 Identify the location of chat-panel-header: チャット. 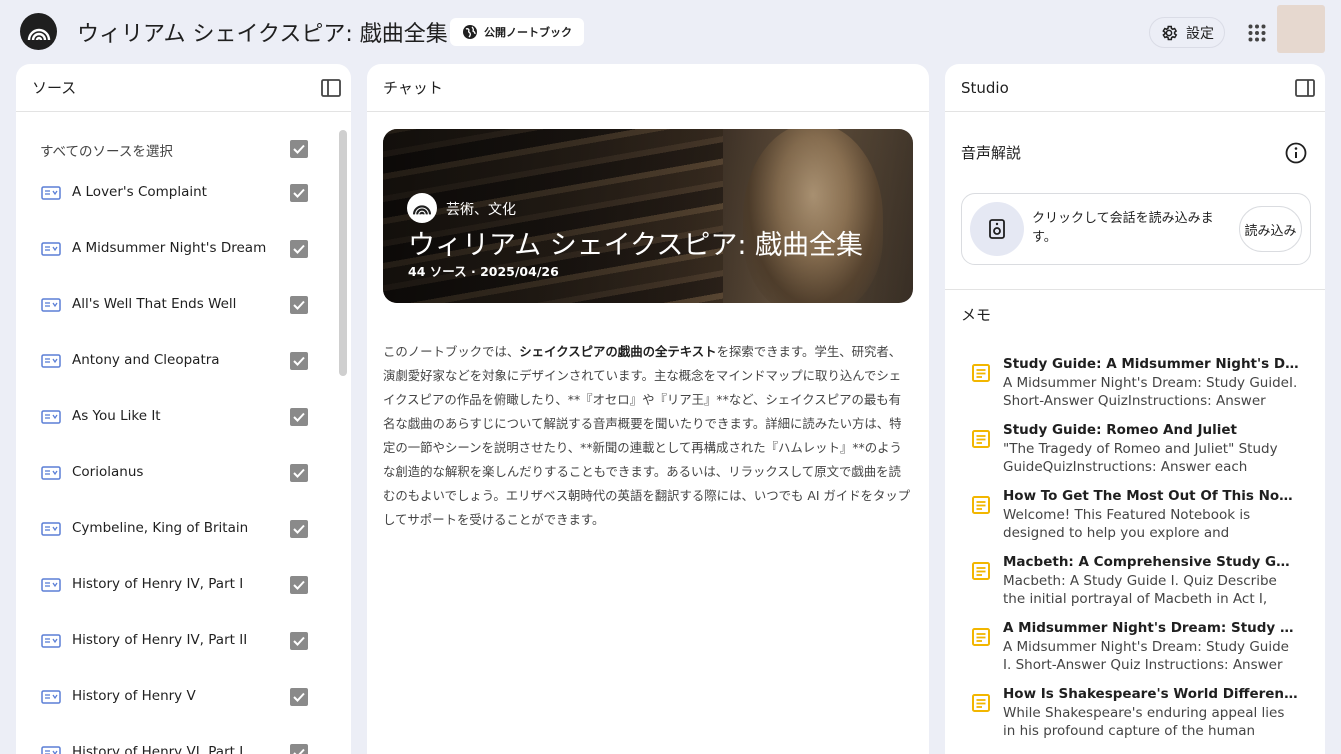
(648, 88).